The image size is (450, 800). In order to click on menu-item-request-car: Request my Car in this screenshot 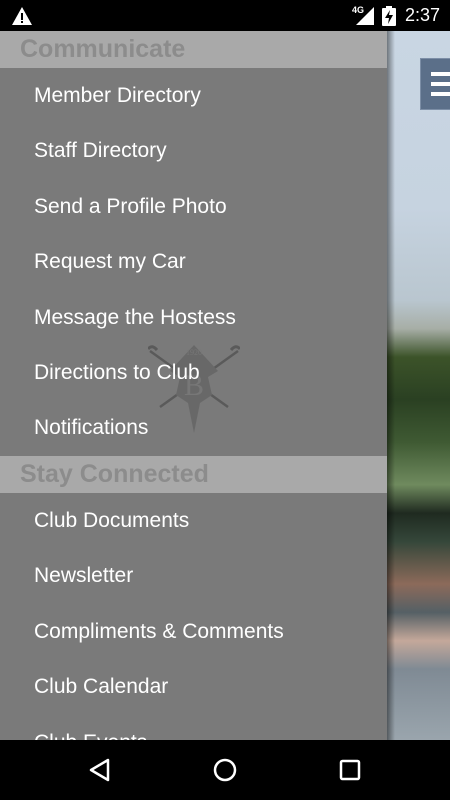, I will do `click(204, 262)`.